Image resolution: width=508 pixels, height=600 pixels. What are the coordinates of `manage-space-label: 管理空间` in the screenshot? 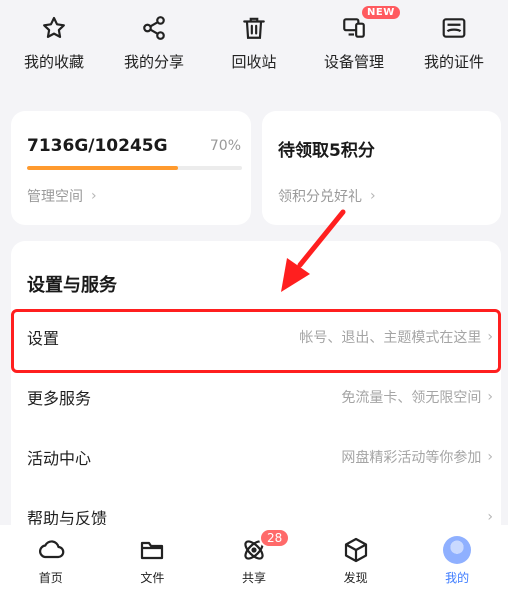 It's located at (55, 197).